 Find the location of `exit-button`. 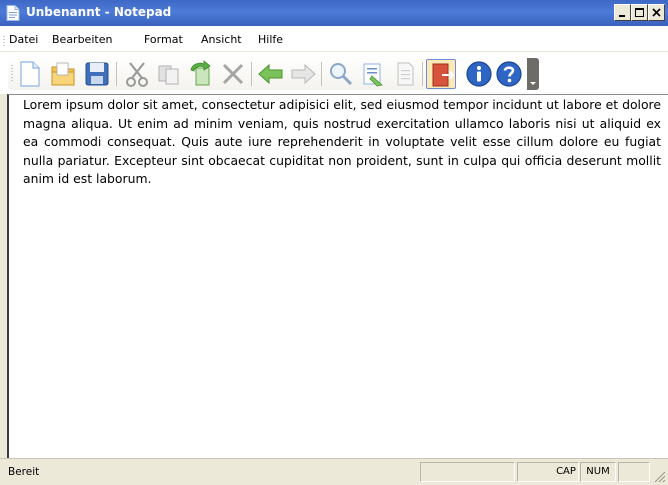

exit-button is located at coordinates (441, 74).